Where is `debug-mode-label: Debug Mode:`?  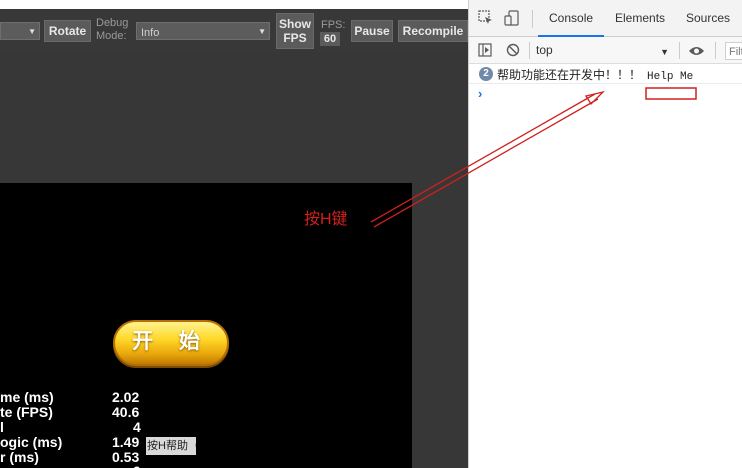 debug-mode-label: Debug Mode: is located at coordinates (112, 30).